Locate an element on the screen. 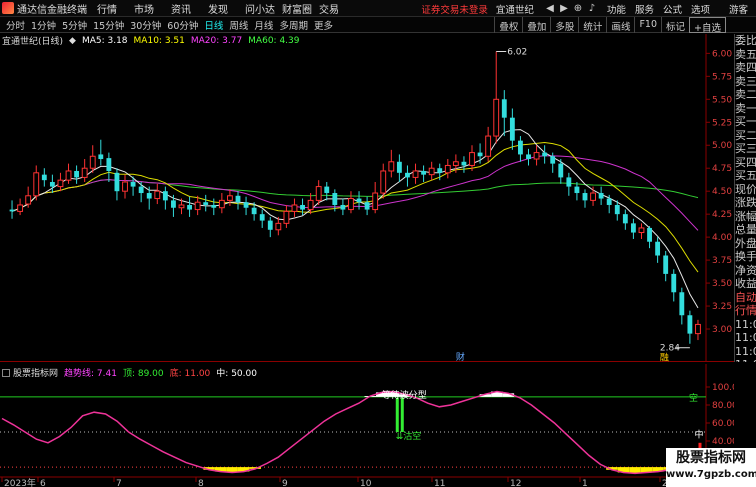  period-multi: 多周期 is located at coordinates (293, 25).